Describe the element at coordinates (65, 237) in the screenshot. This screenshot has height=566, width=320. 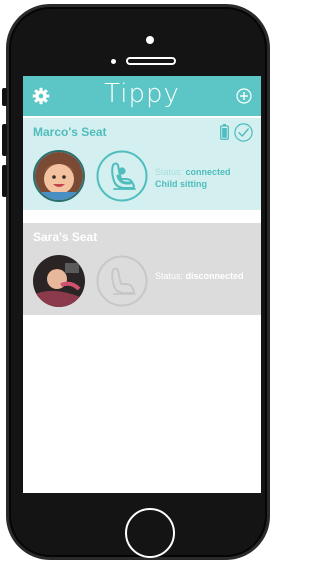
I see `seat-name: Sara's Seat` at that location.